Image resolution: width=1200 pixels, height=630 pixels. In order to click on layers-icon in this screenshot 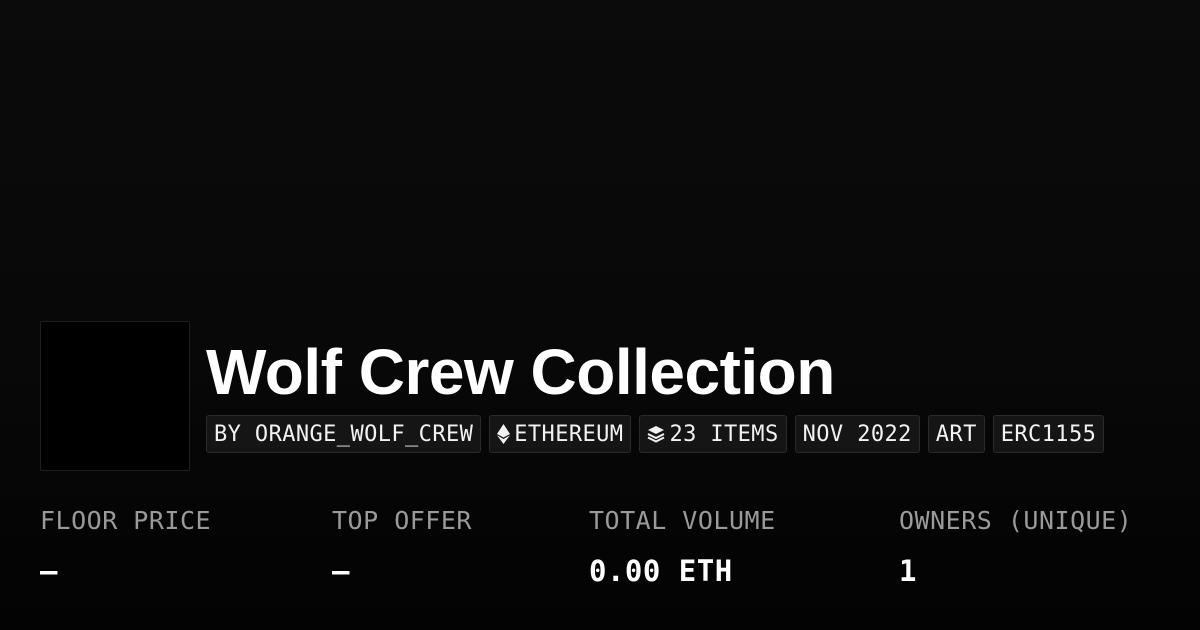, I will do `click(656, 434)`.